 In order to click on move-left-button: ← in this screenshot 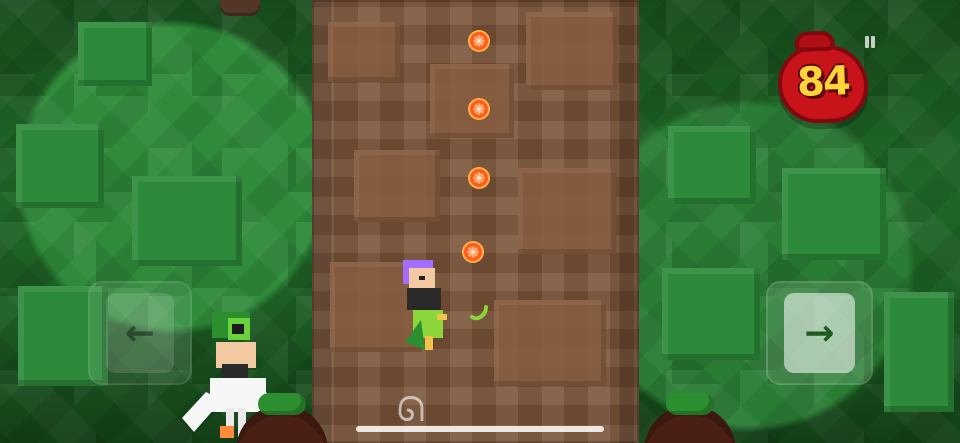, I will do `click(140, 333)`.